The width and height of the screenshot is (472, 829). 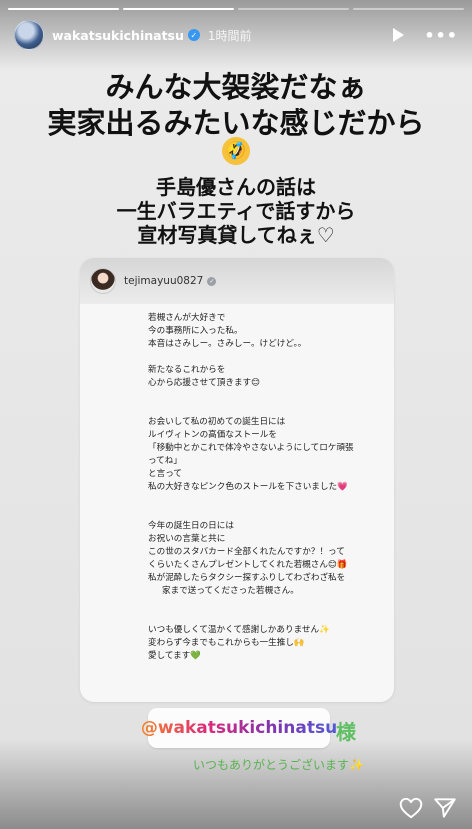 I want to click on shared-post-line: 愛してます💚, so click(x=174, y=656).